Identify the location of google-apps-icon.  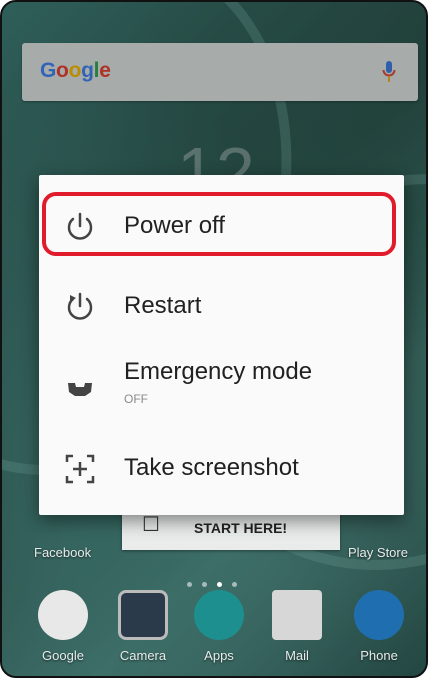
(63, 615).